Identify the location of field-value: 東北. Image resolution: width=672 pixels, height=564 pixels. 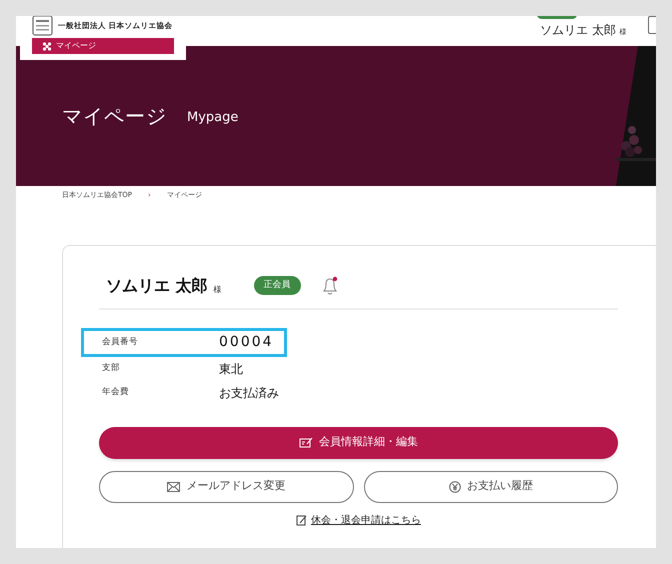
(231, 369).